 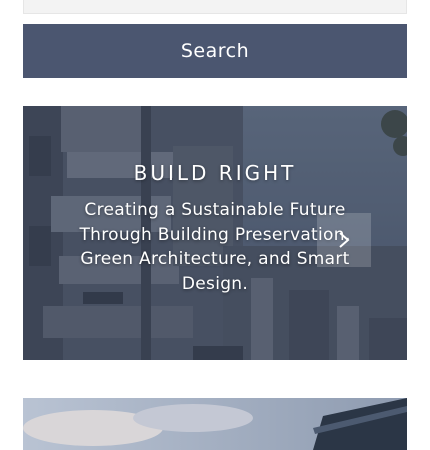 I want to click on hero-title: BUILD RIGHT, so click(x=215, y=173).